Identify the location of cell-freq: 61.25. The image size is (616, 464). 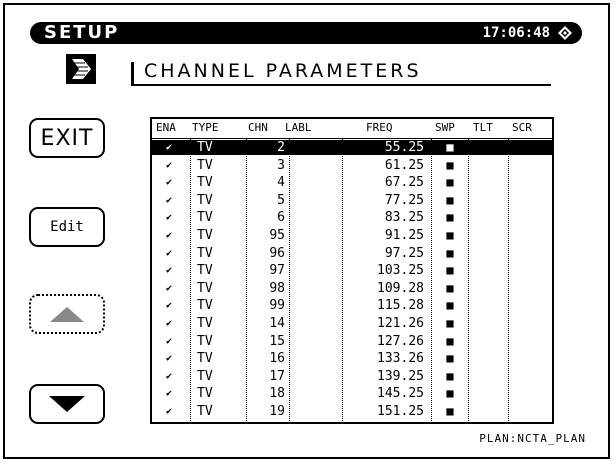
(404, 165).